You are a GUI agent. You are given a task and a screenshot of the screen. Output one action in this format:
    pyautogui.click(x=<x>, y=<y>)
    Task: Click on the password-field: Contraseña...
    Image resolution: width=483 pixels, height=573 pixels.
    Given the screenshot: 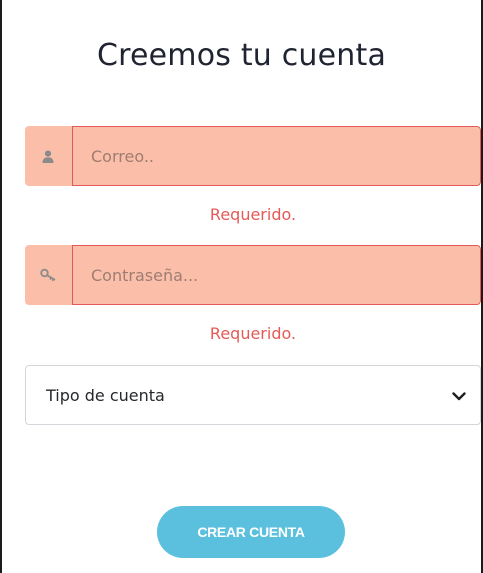 What is the action you would take?
    pyautogui.click(x=276, y=275)
    